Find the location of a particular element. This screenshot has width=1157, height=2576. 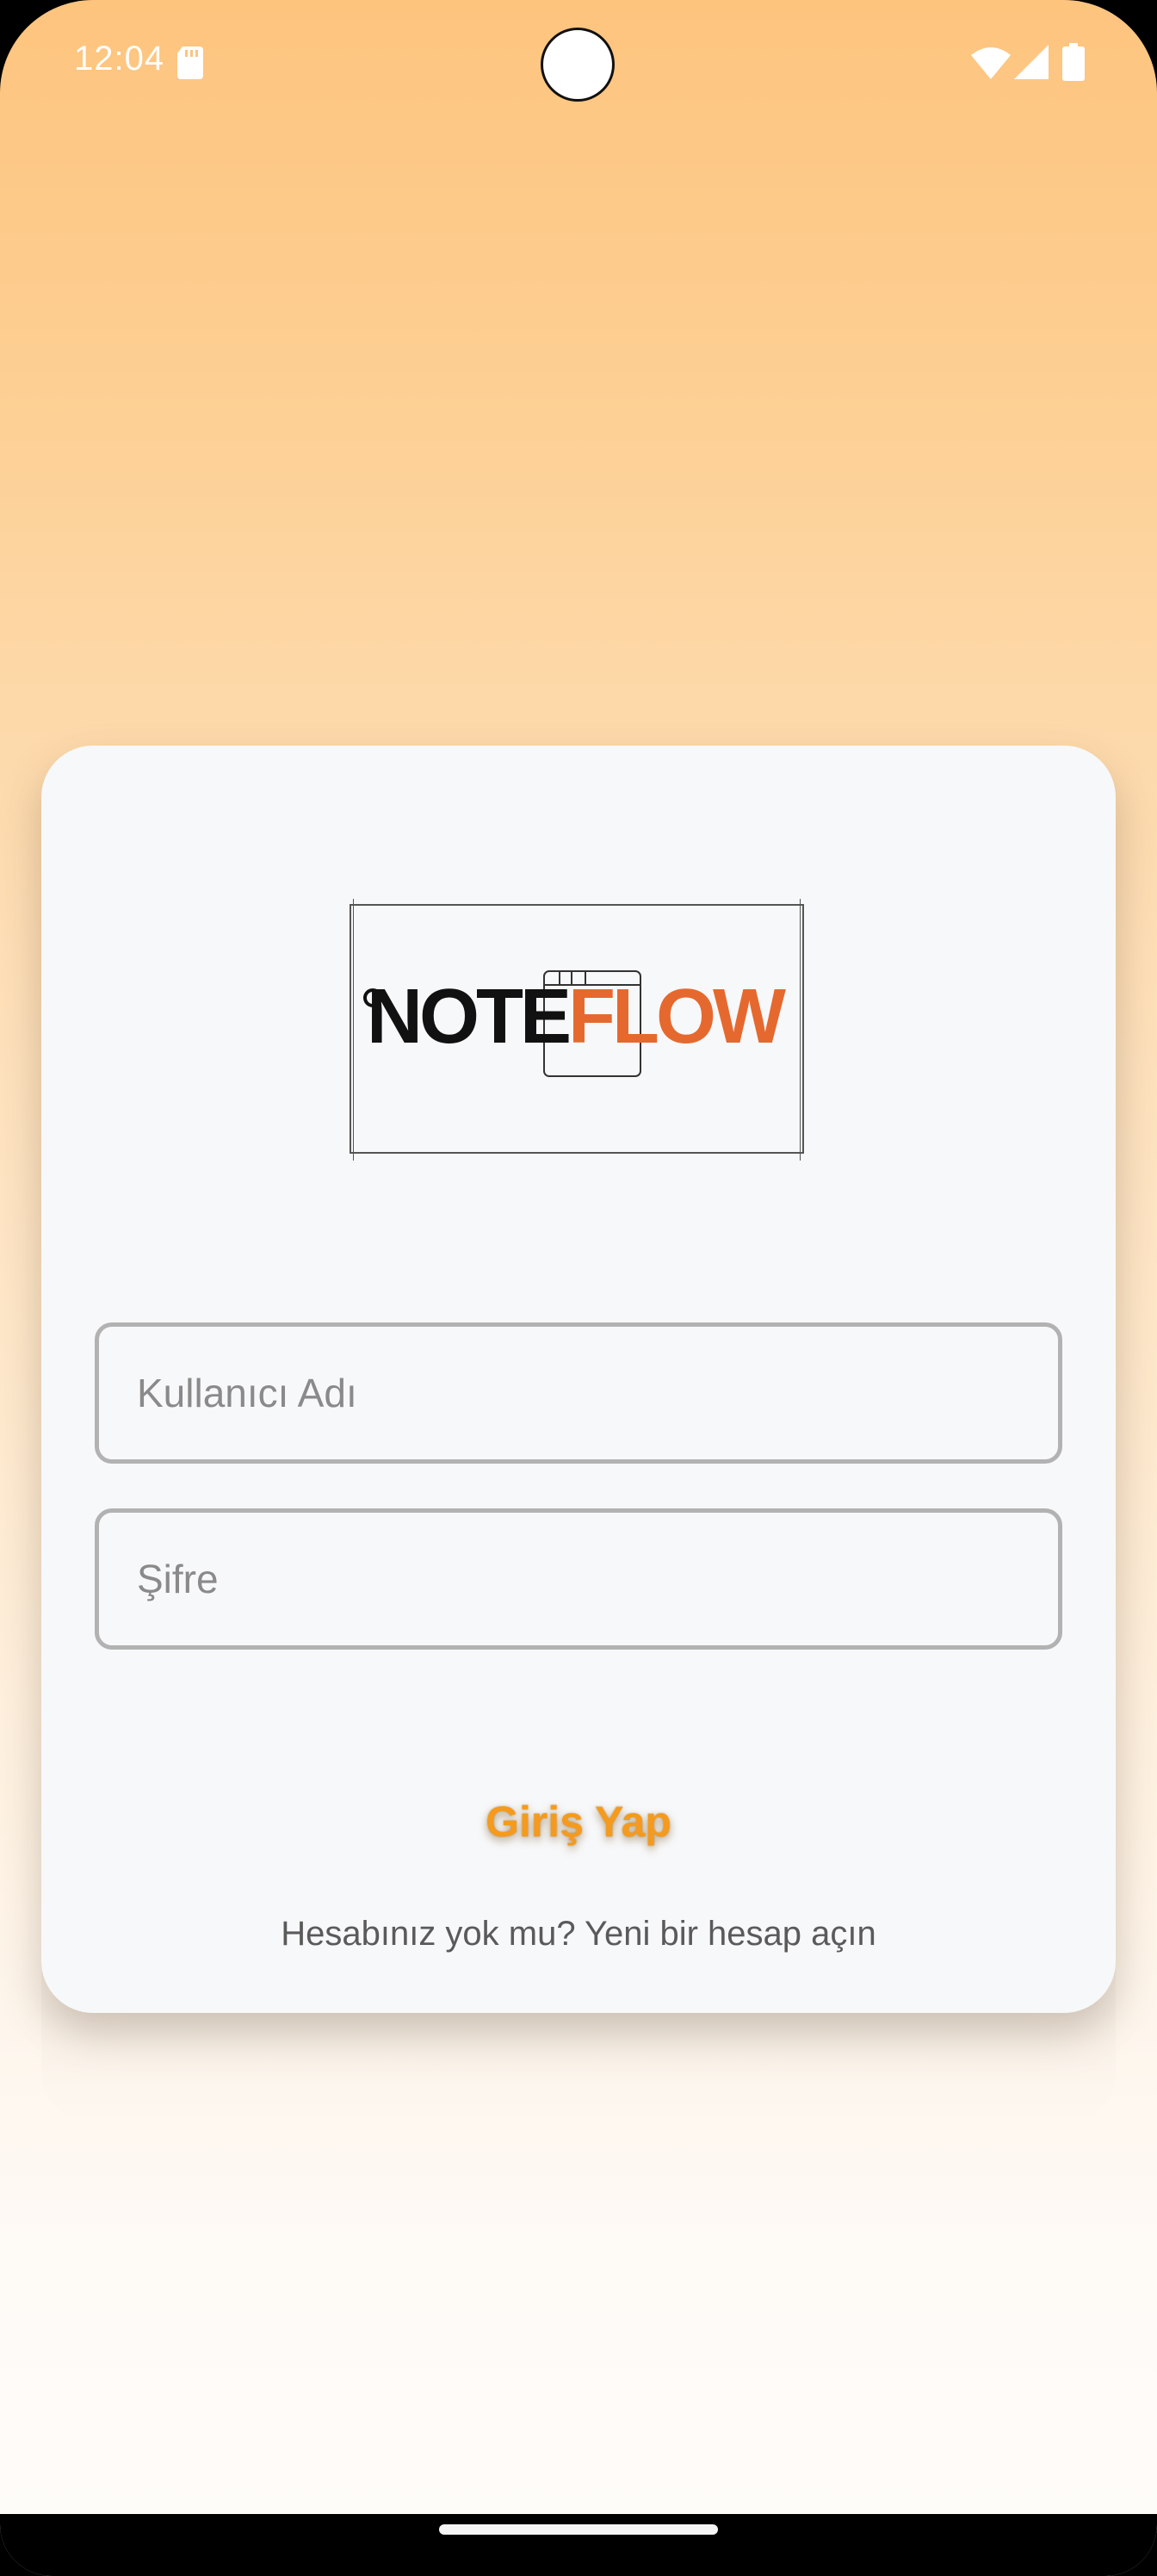

password-input: Şifre is located at coordinates (579, 1579).